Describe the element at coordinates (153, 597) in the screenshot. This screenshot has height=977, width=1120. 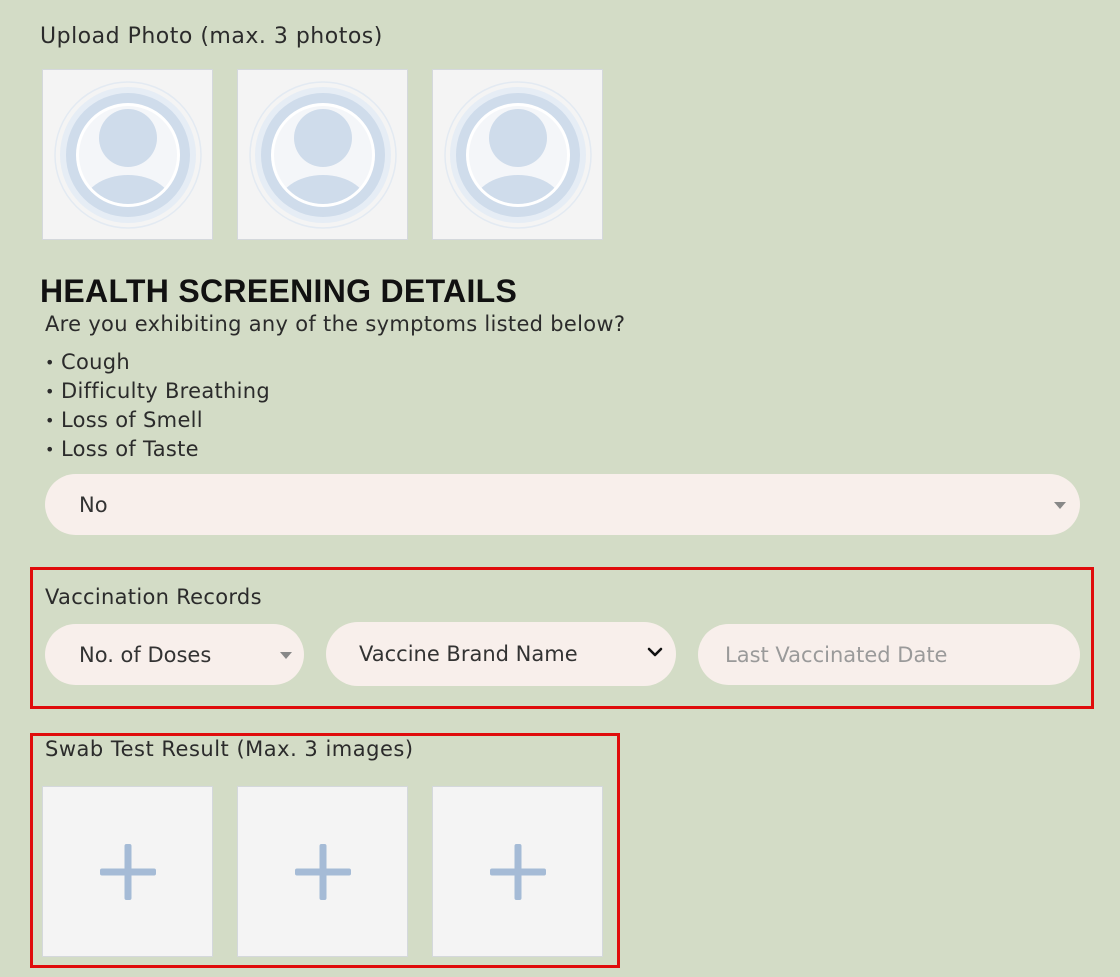
I see `vaccination-records-label: Vaccination Records` at that location.